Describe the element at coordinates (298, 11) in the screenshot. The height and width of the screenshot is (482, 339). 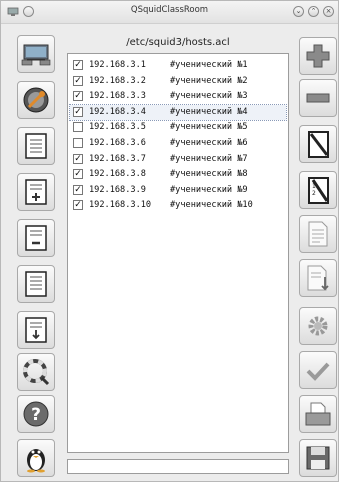
I see `minimize-button: ⌄` at that location.